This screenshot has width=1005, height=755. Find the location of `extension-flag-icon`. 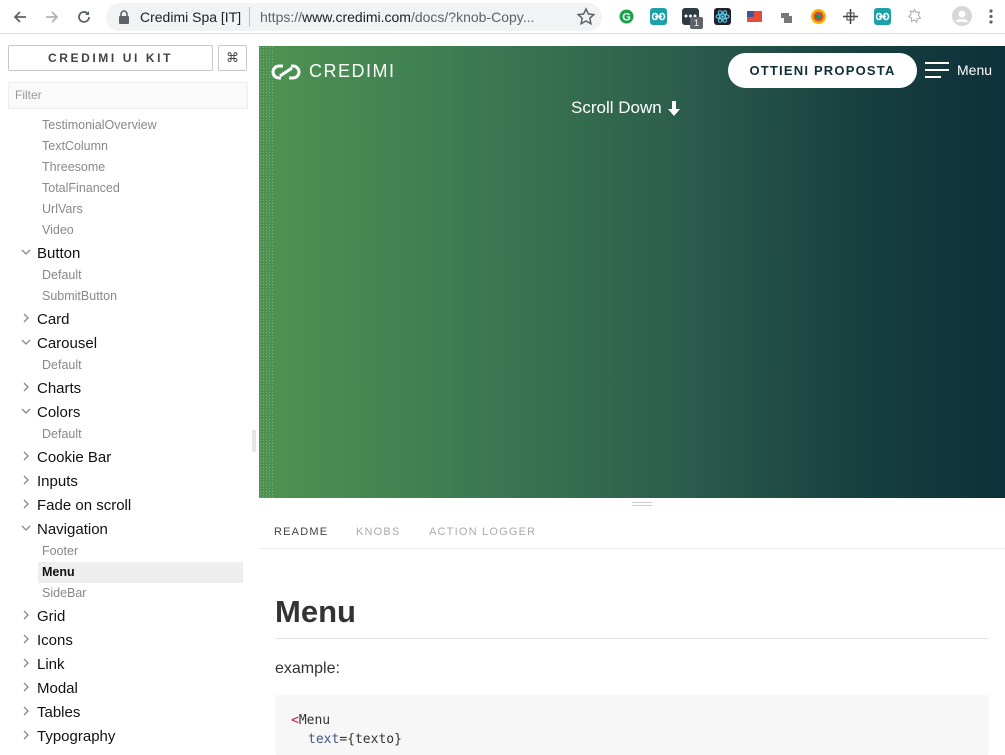

extension-flag-icon is located at coordinates (754, 16).